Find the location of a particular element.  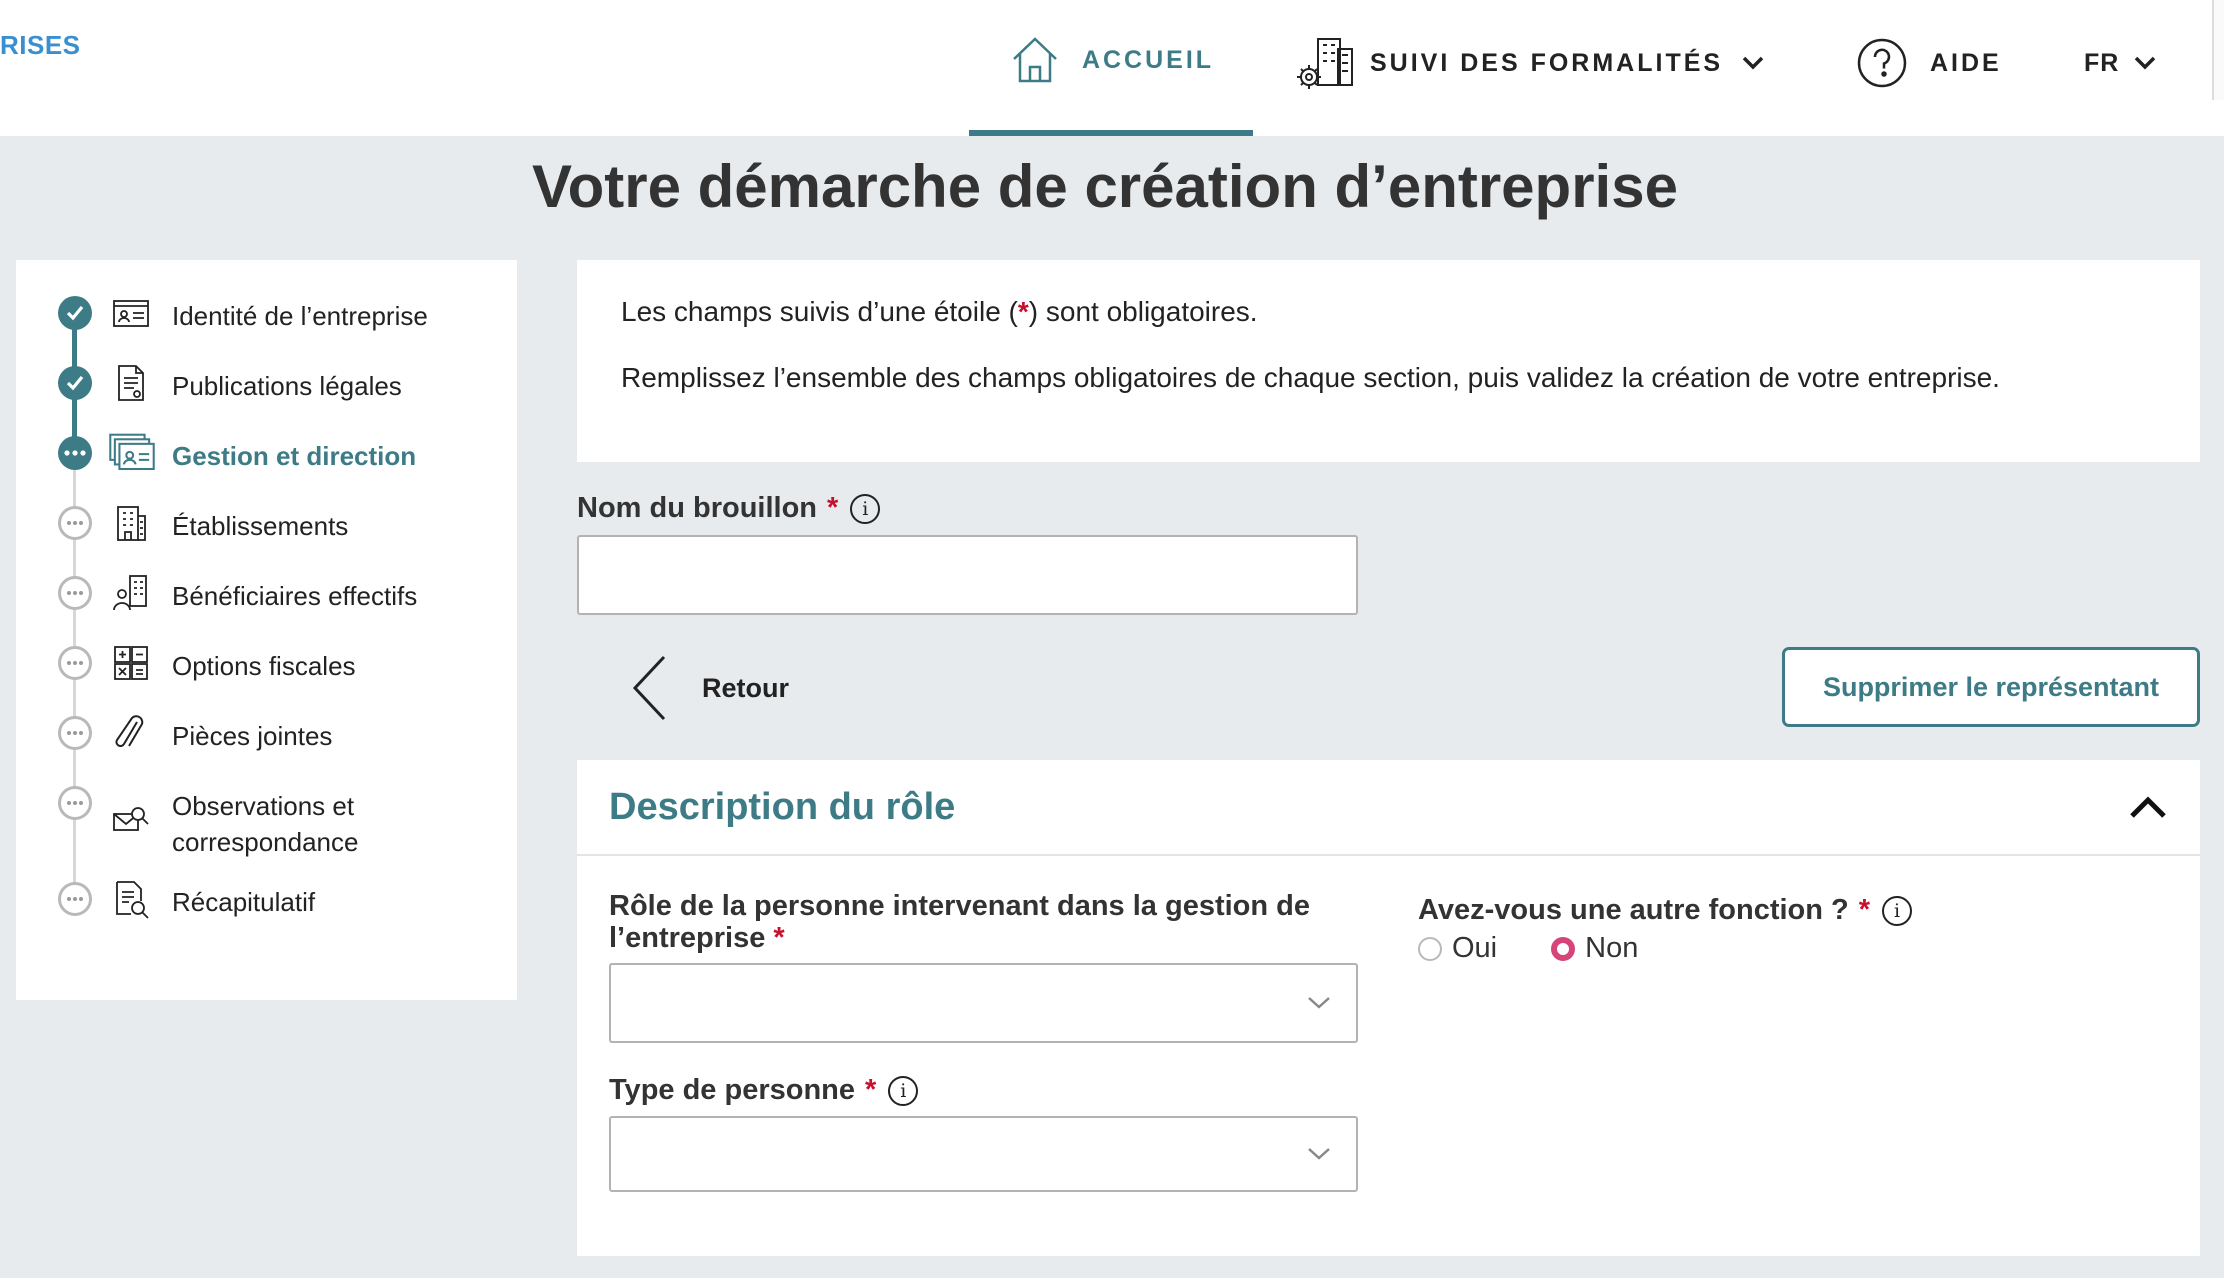

draft-name-label-text: Nom du brouillon is located at coordinates (697, 508).